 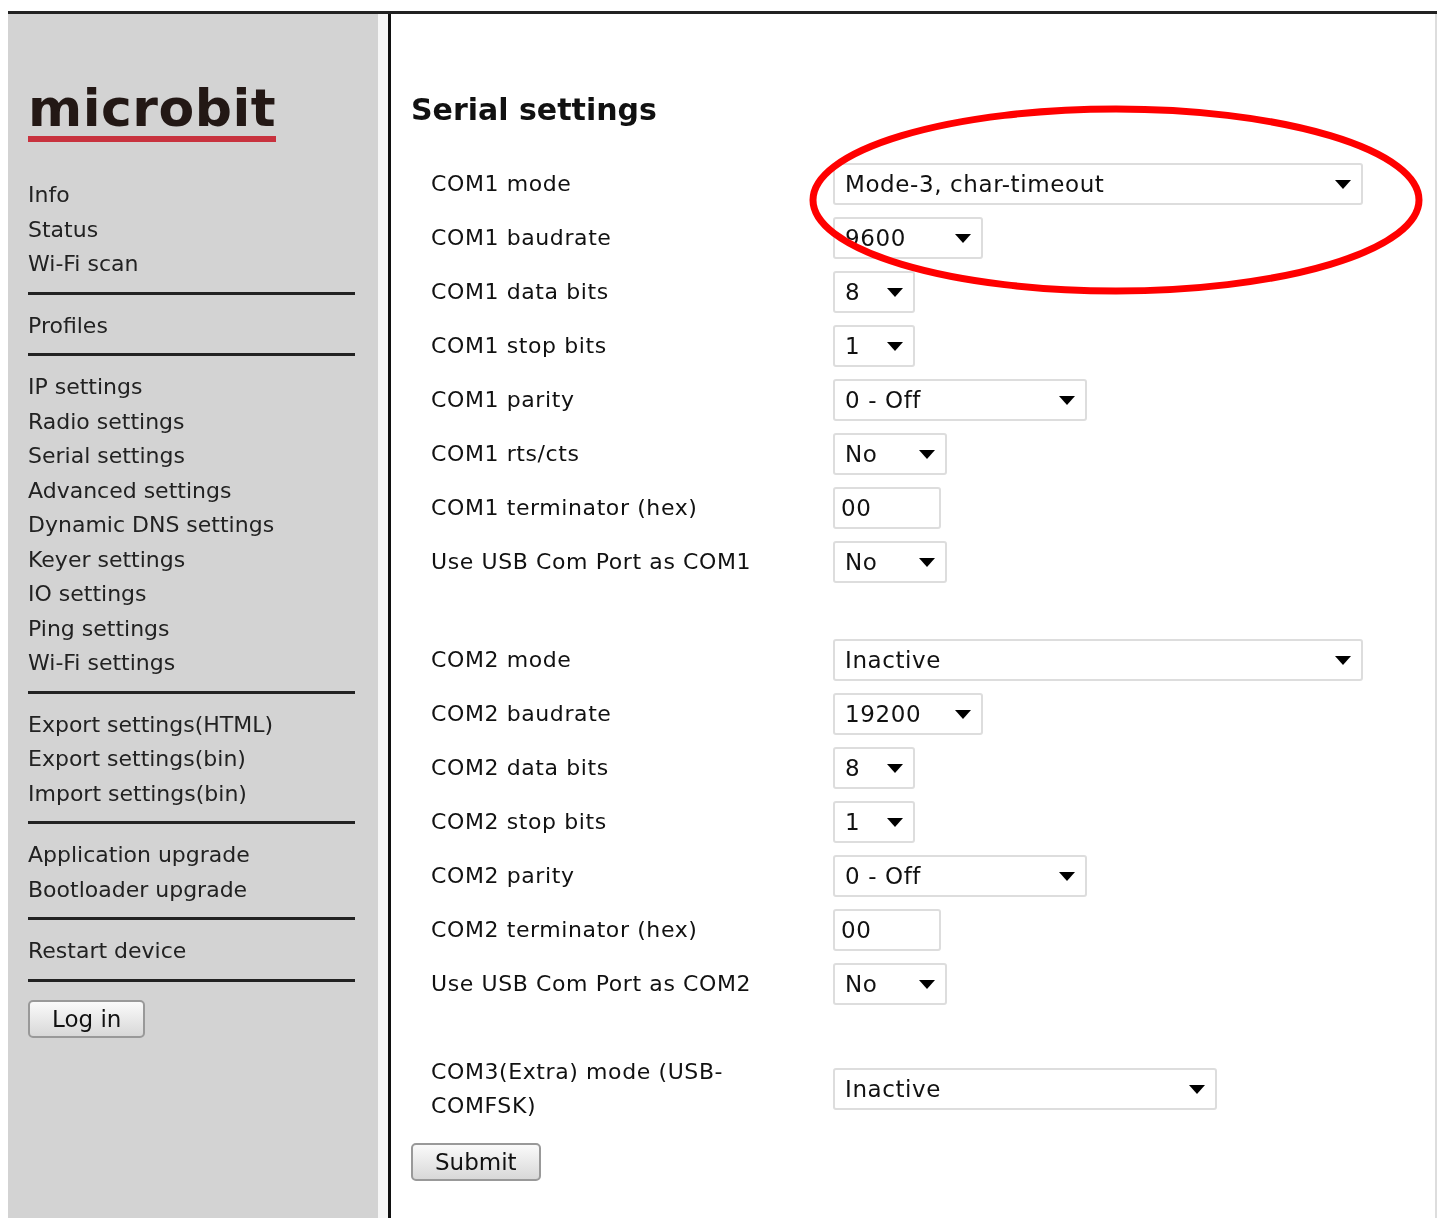 What do you see at coordinates (519, 346) in the screenshot?
I see `field-label: COM1 stop bits` at bounding box center [519, 346].